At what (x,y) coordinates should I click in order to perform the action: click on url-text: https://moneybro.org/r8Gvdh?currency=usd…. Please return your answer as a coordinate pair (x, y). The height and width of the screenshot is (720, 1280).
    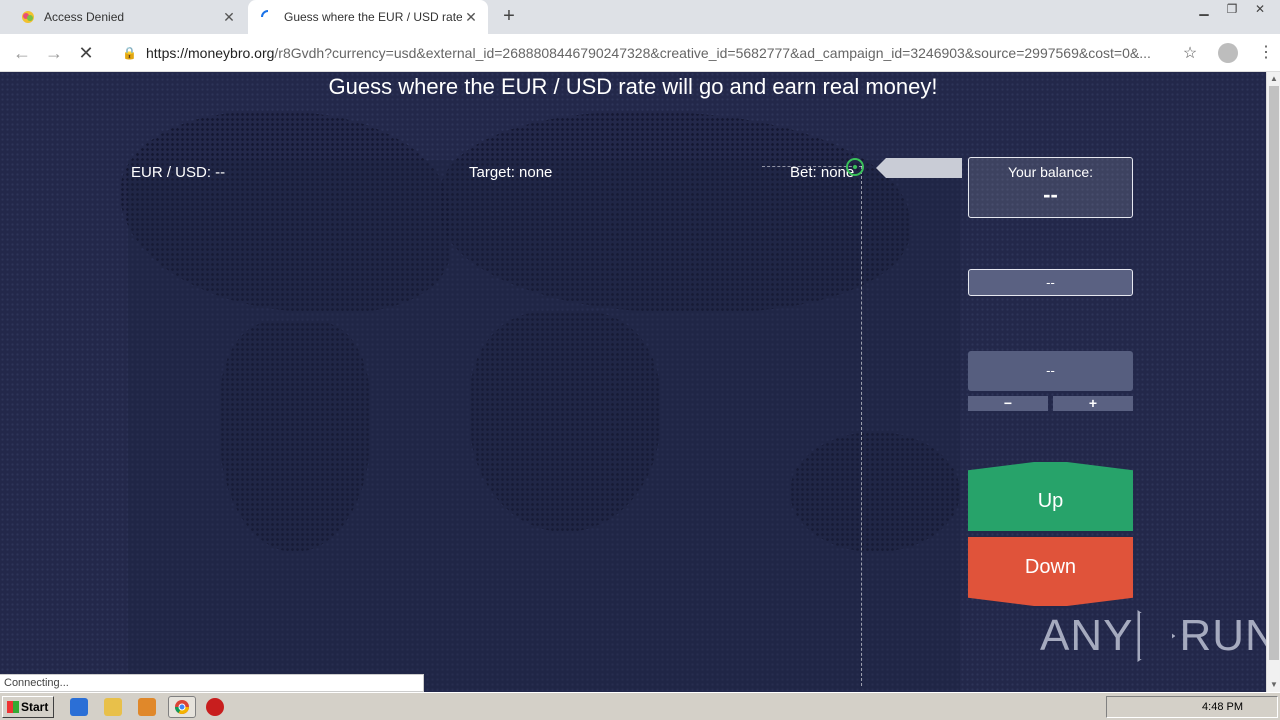
    Looking at the image, I should click on (648, 53).